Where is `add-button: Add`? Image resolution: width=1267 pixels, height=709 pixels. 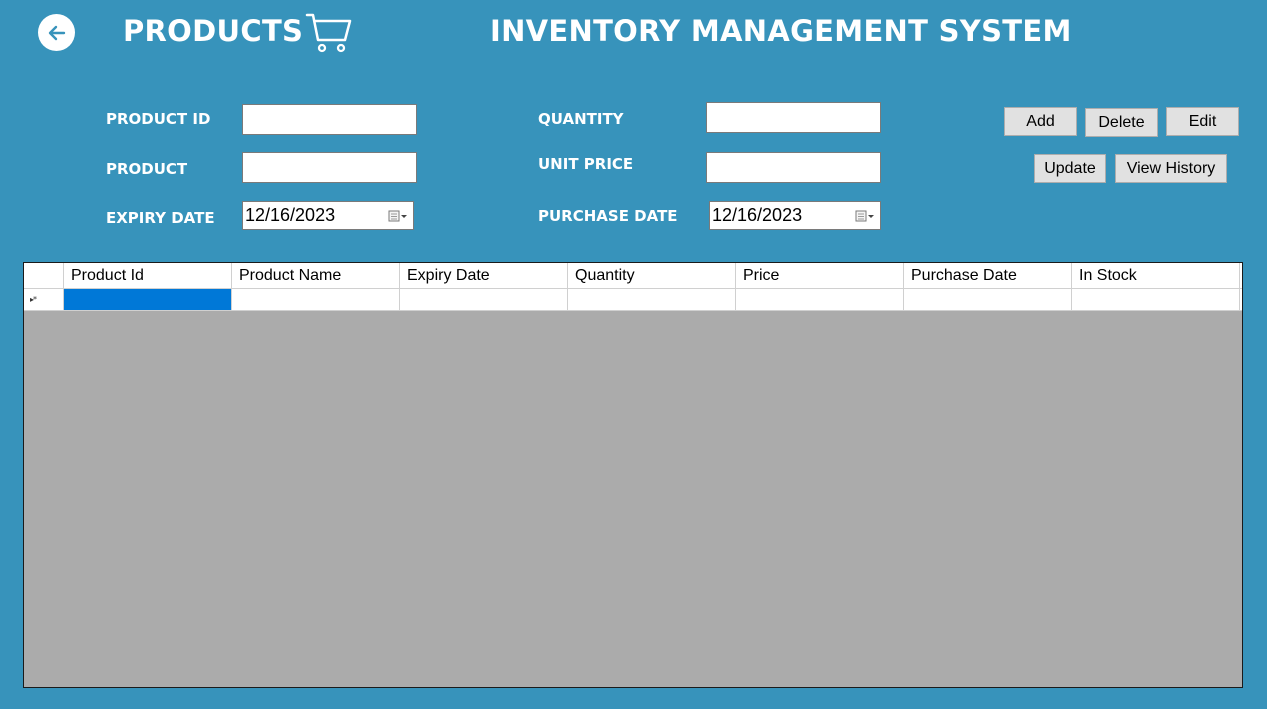
add-button: Add is located at coordinates (1040, 121).